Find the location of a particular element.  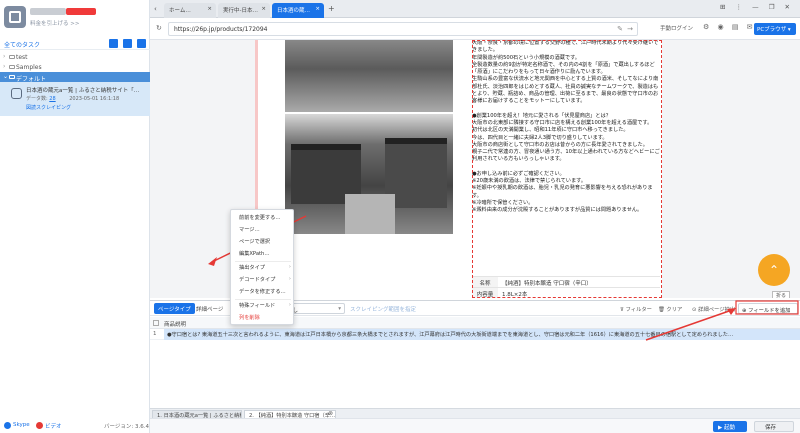

add-field-label: フィールドを追加 is located at coordinates (769, 311).